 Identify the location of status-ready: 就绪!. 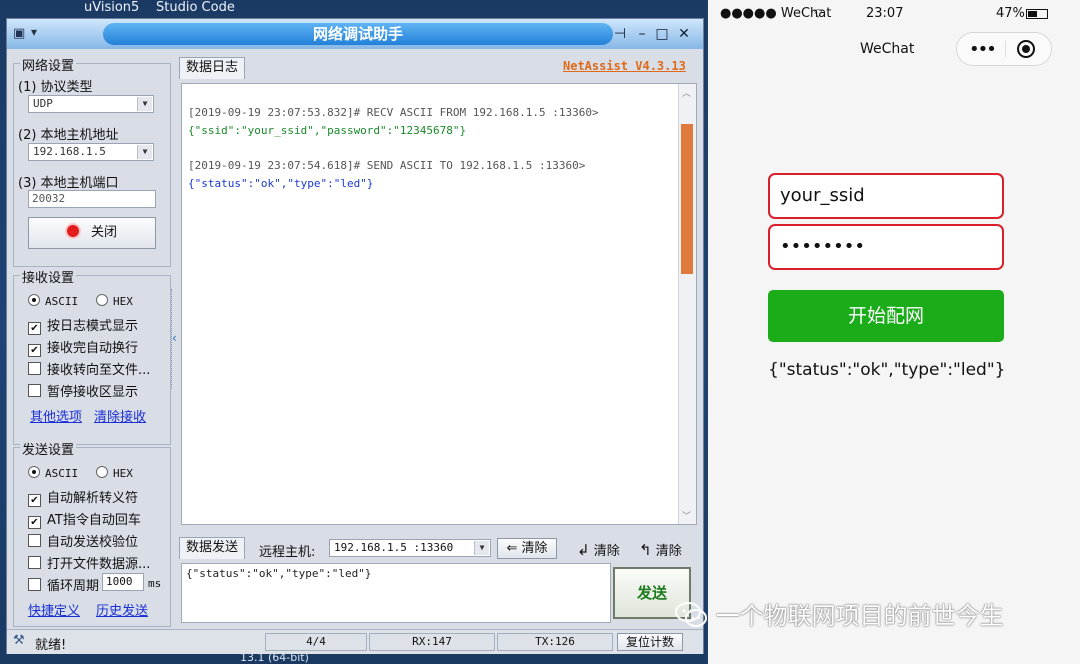
(51, 645).